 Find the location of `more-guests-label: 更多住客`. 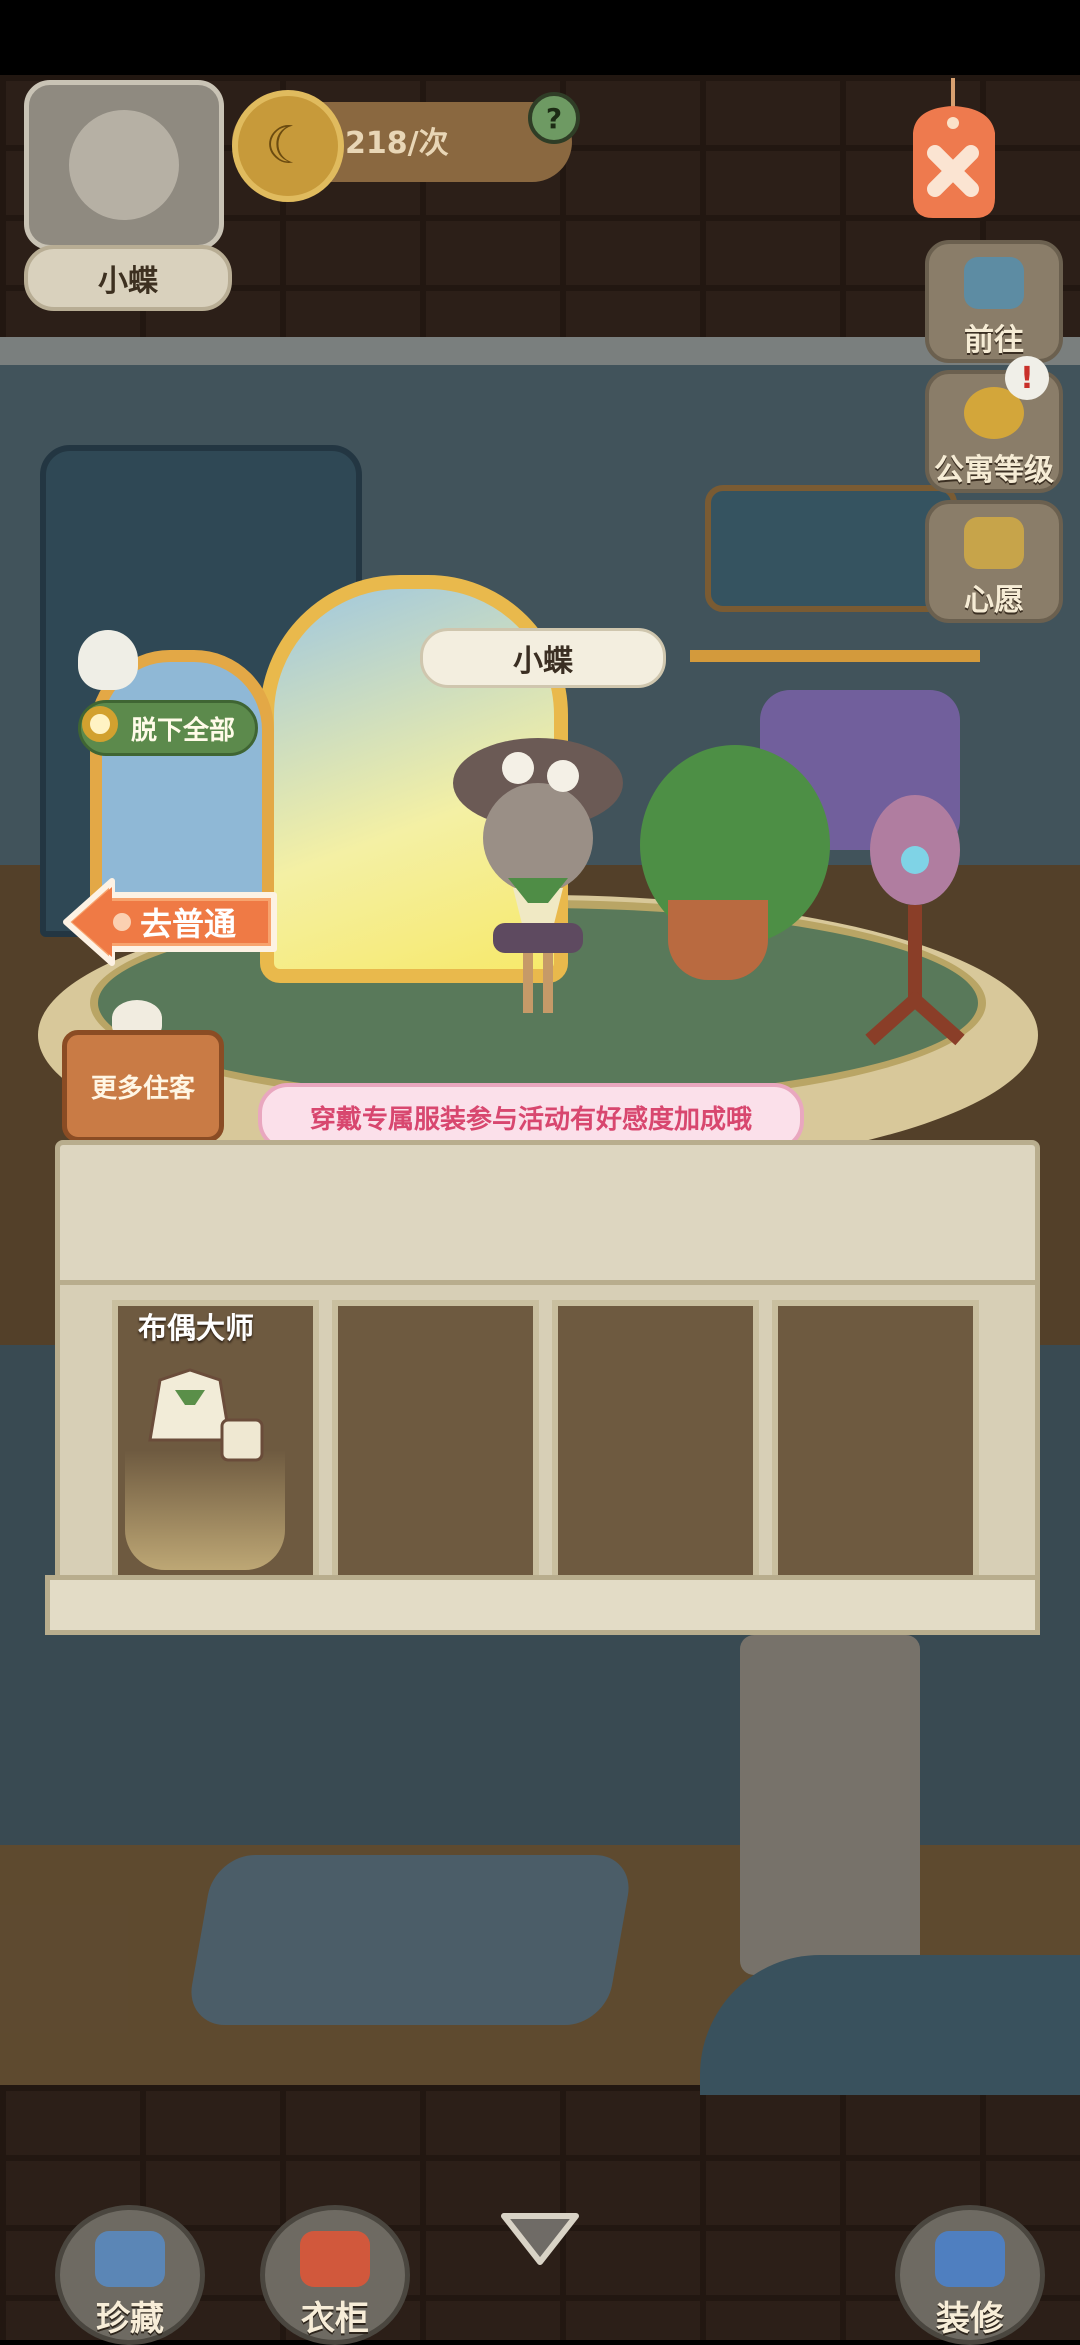

more-guests-label: 更多住客 is located at coordinates (142, 1088).